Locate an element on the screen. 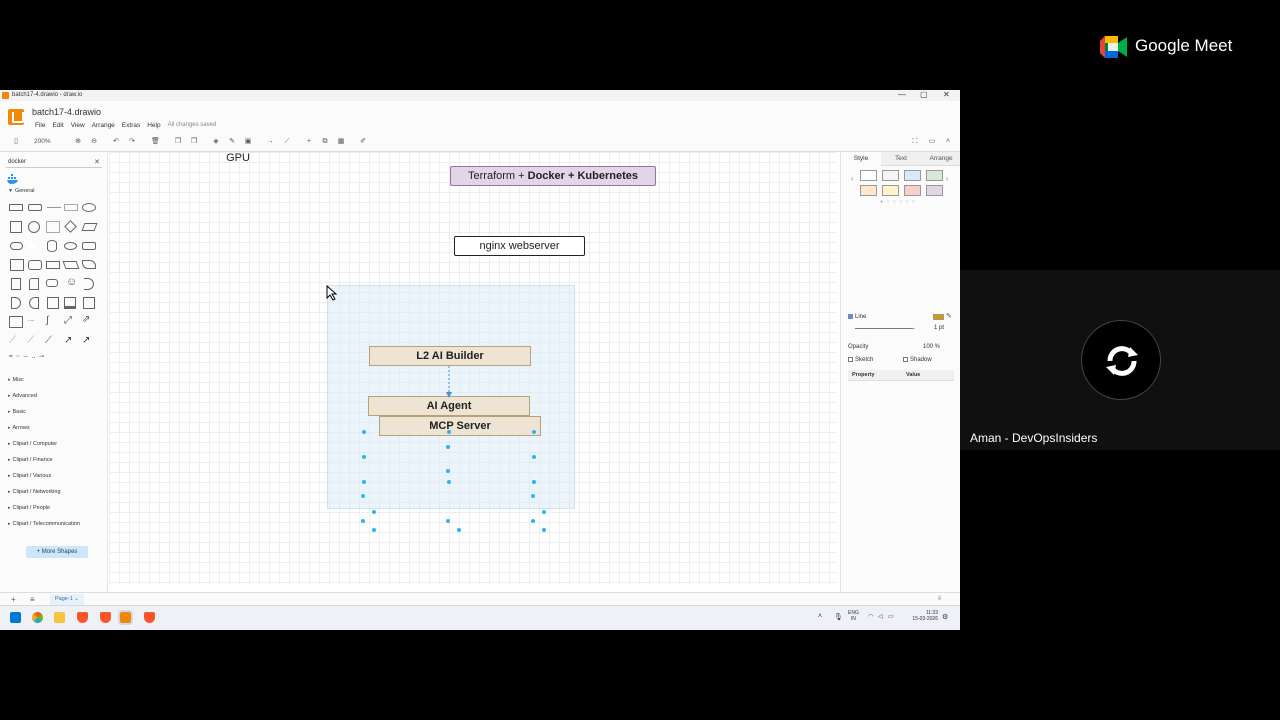  shadow-option: Shadow is located at coordinates (917, 360).